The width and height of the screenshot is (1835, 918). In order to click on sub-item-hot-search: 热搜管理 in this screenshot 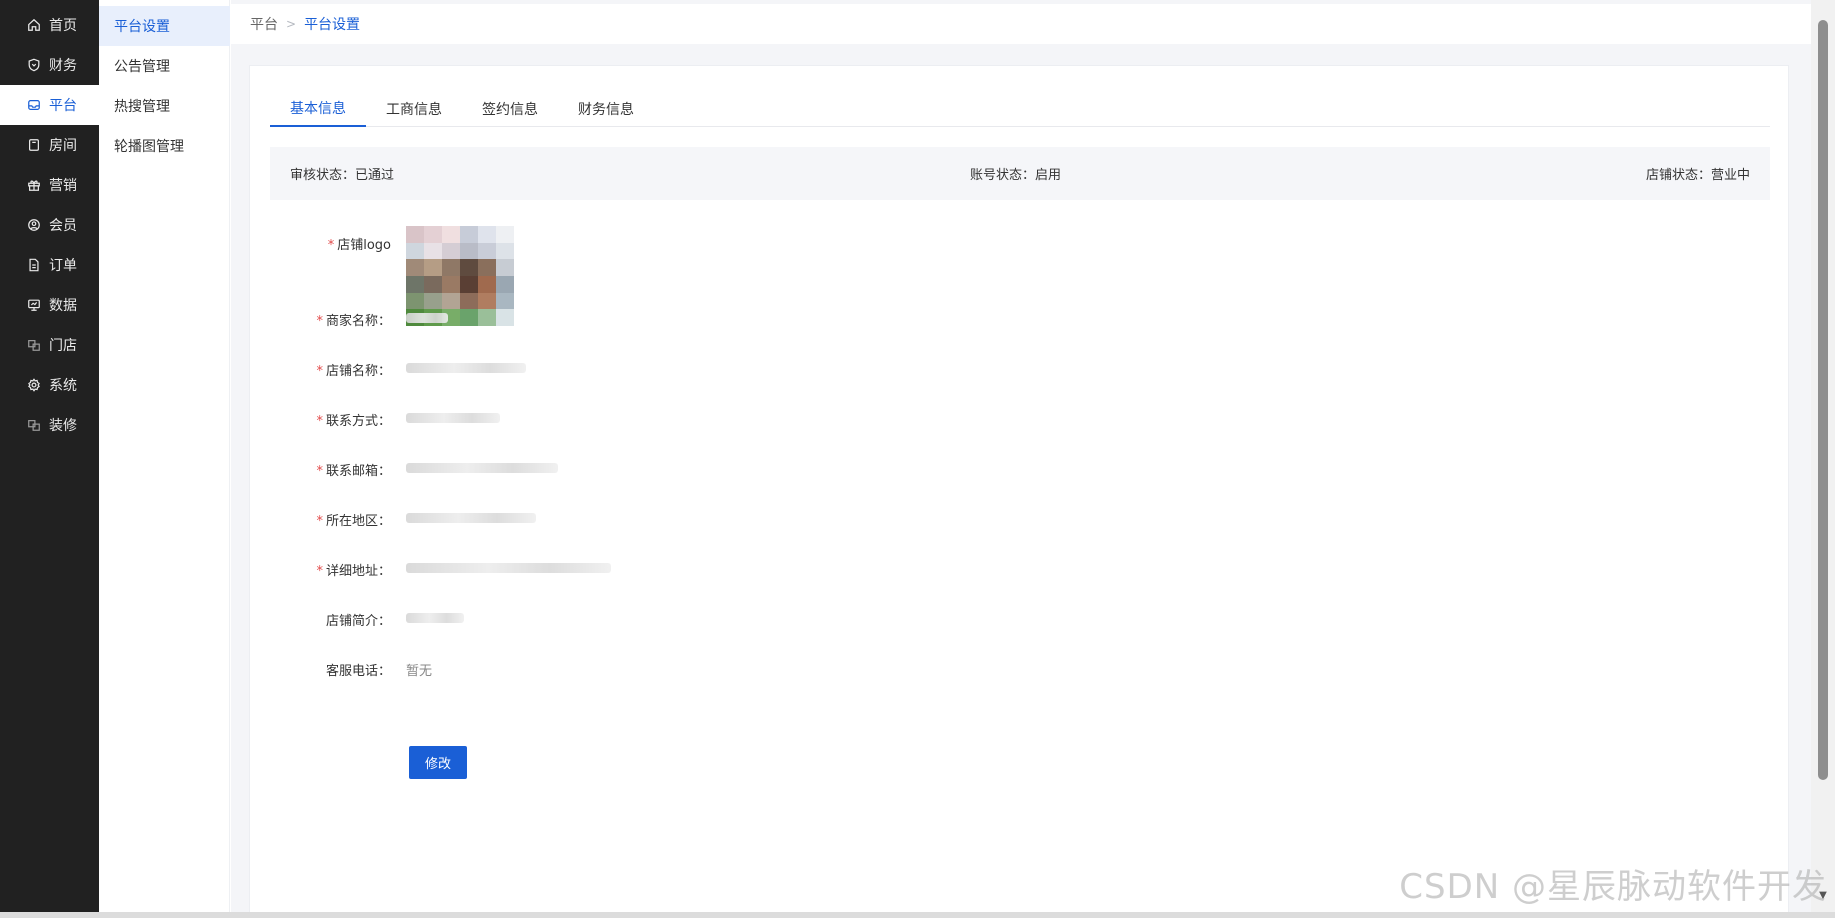, I will do `click(164, 106)`.